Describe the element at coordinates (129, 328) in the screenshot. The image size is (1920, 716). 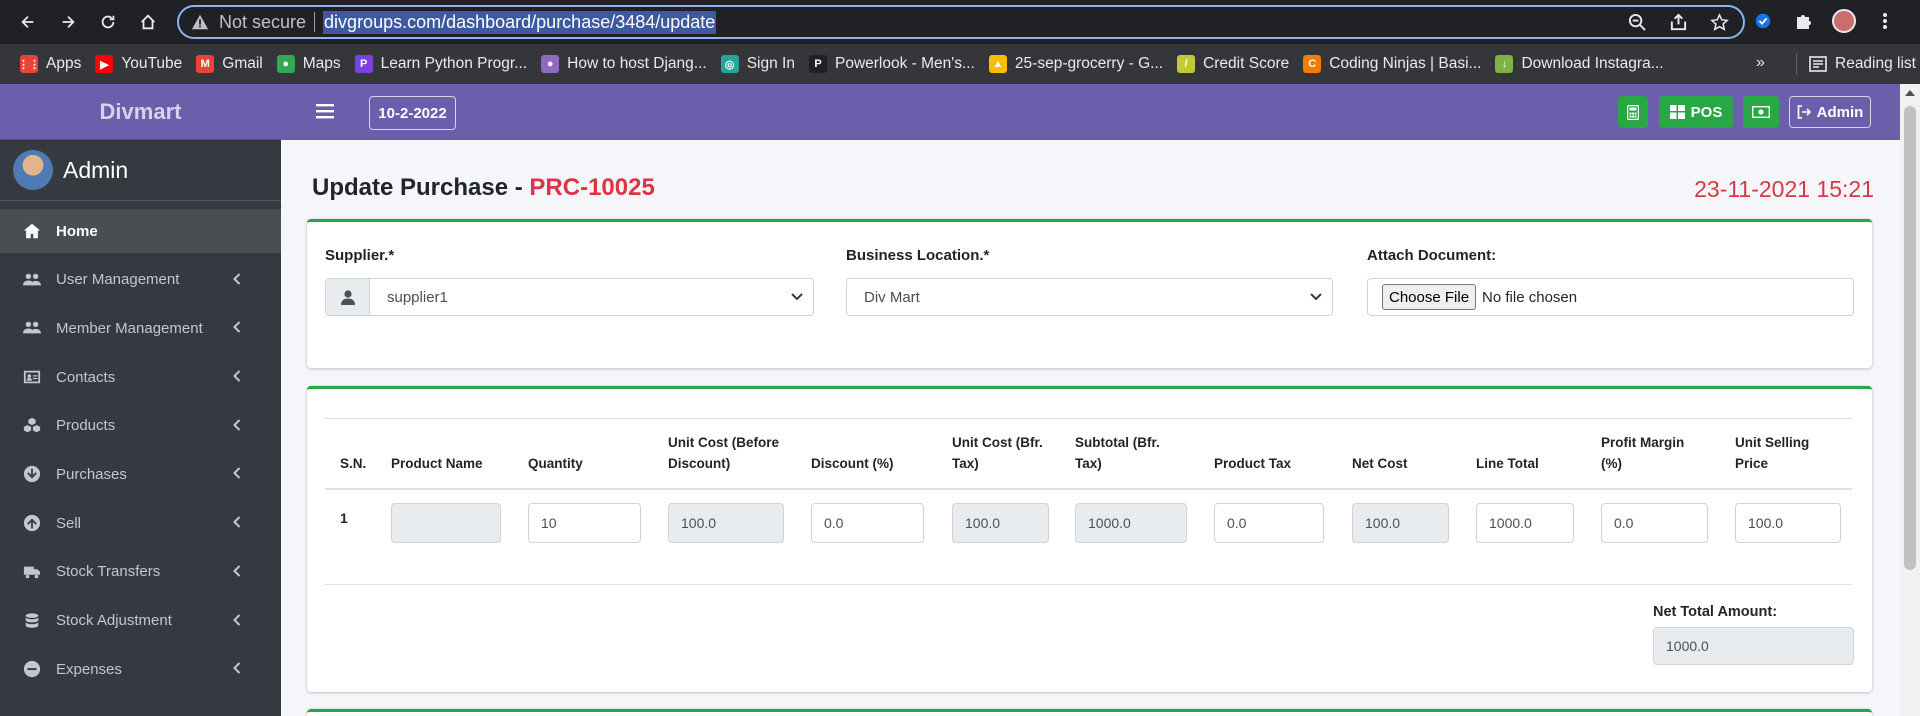
I see `sidebar-item-label: Member Management` at that location.